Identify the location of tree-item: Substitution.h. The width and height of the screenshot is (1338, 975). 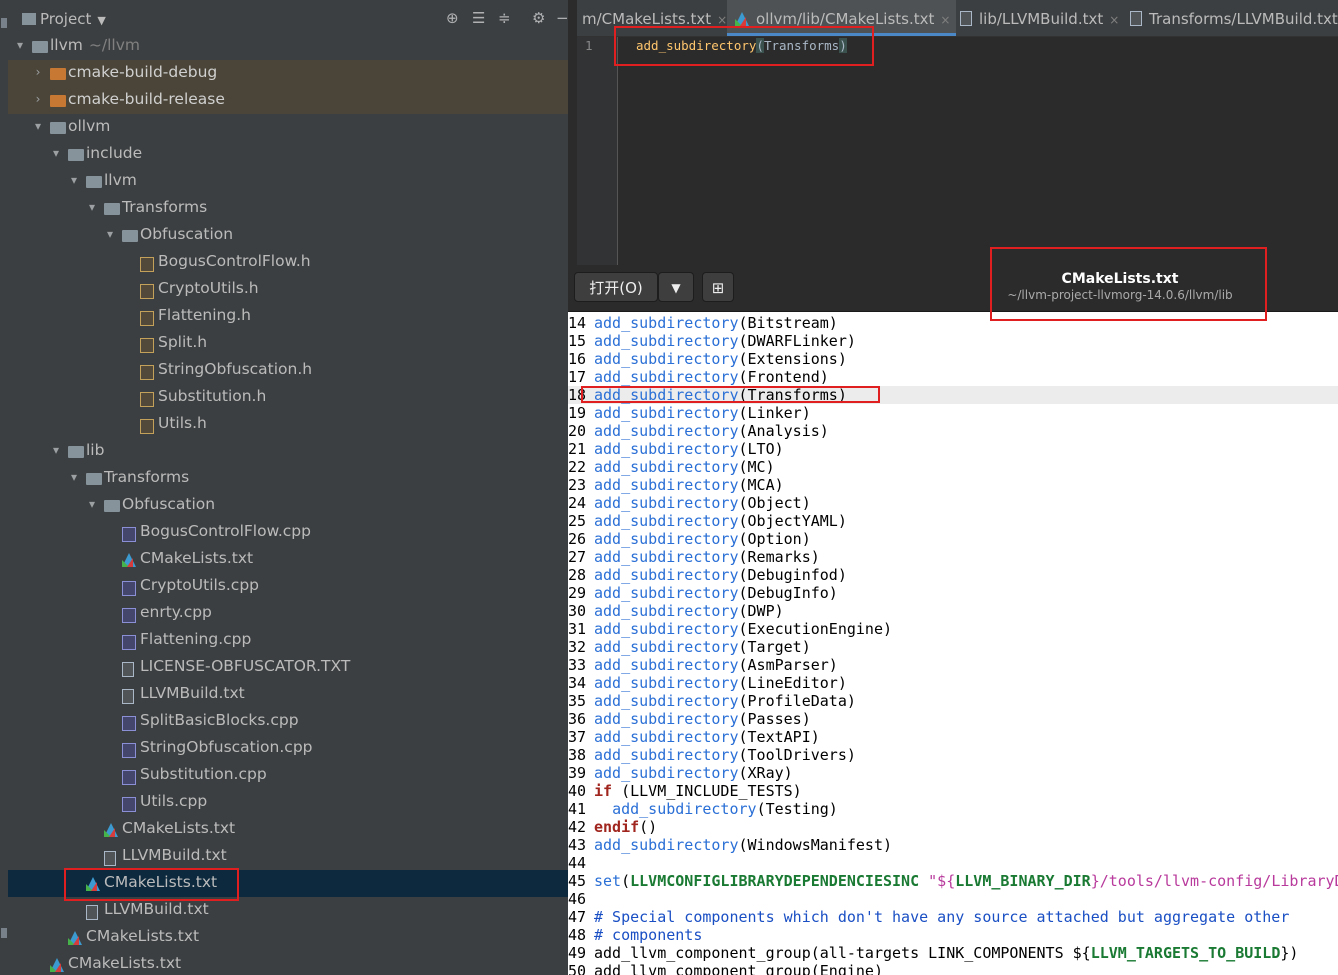
(288, 397).